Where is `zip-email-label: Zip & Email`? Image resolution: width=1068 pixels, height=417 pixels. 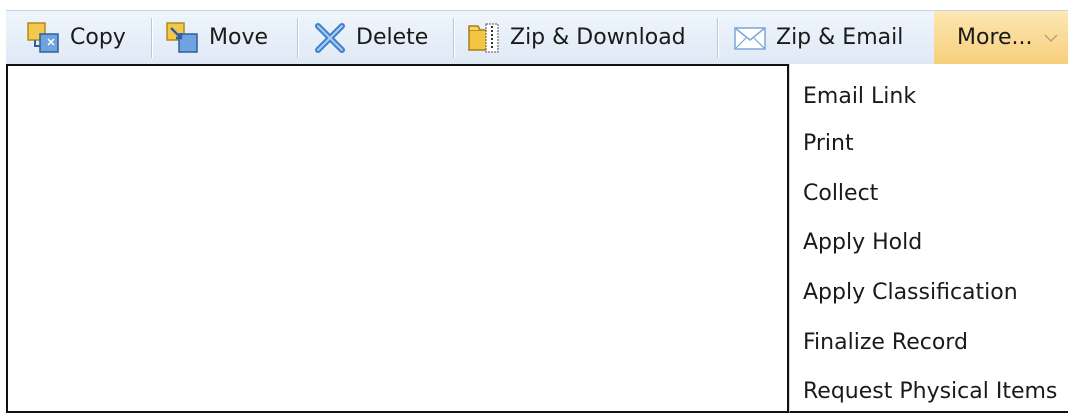 zip-email-label: Zip & Email is located at coordinates (840, 37).